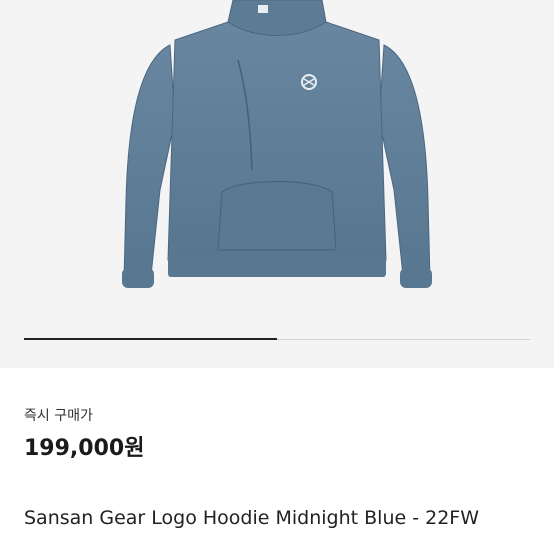  What do you see at coordinates (150, 339) in the screenshot?
I see `carousel-progress` at bounding box center [150, 339].